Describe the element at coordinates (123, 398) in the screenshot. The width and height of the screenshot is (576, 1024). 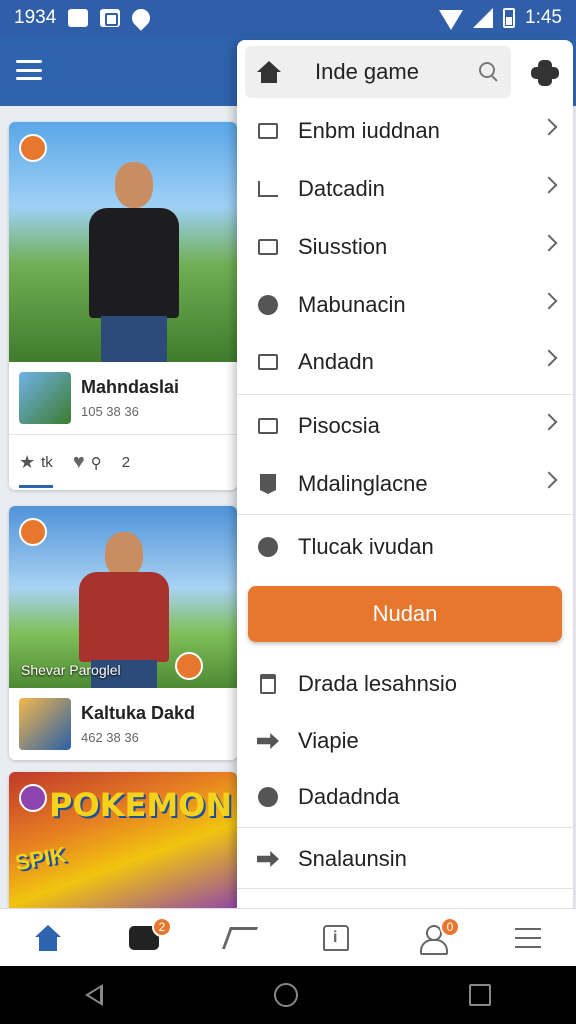
I see `card-info: Mahndaslai 105 38 36` at that location.